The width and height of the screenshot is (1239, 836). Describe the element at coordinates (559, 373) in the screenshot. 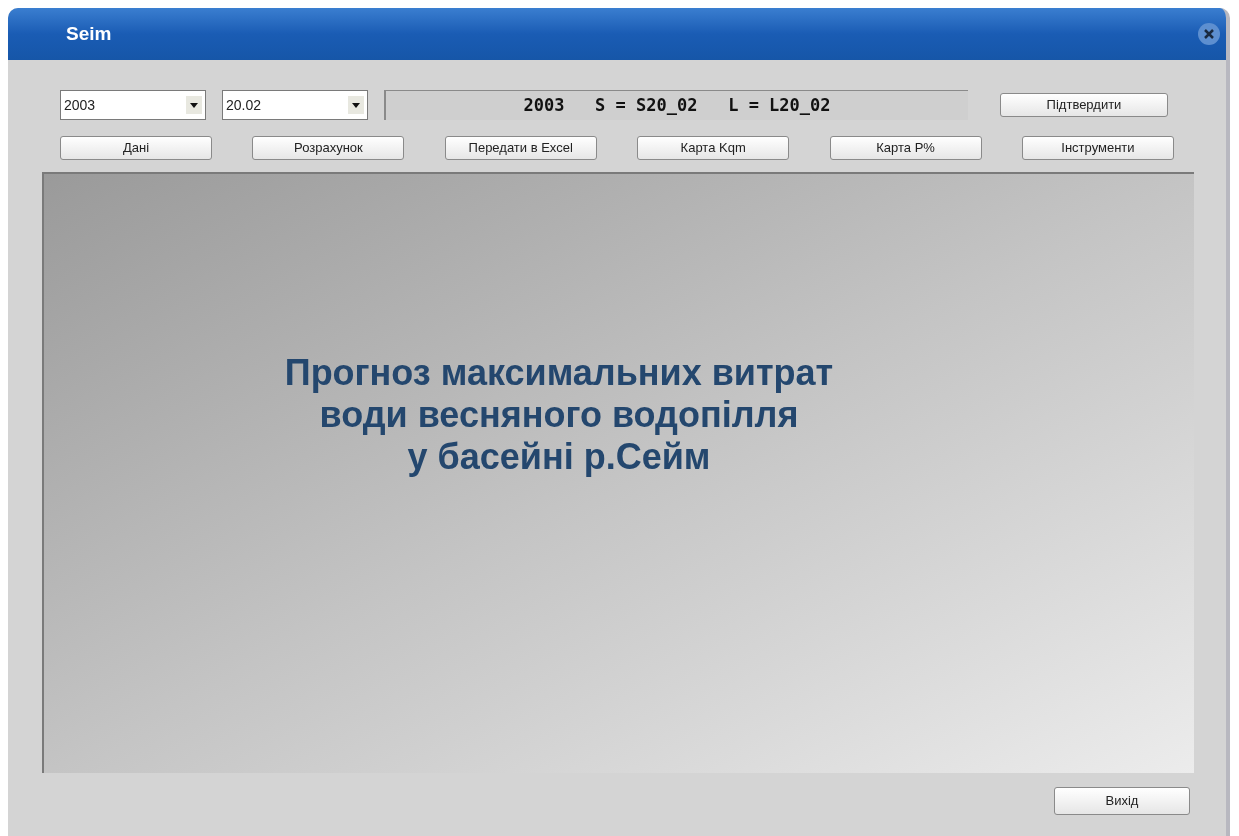

I see `heading-line: Прогноз максимальних витрат` at that location.